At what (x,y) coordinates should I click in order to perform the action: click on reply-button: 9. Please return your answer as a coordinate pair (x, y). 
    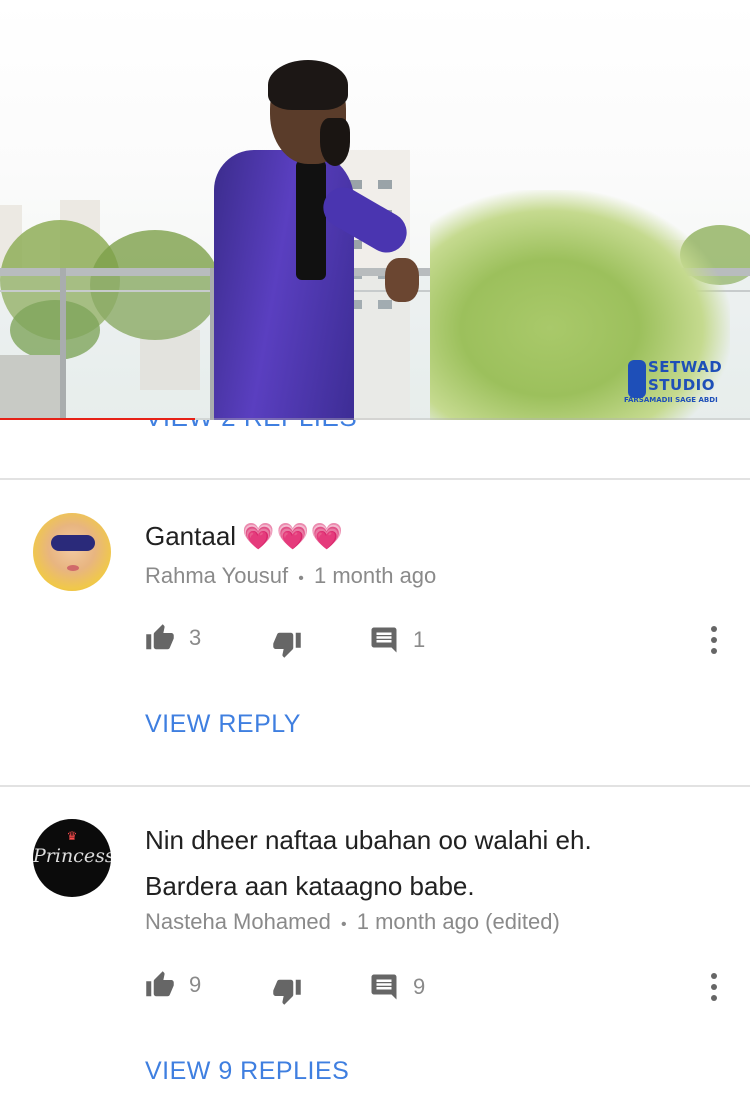
    Looking at the image, I should click on (397, 987).